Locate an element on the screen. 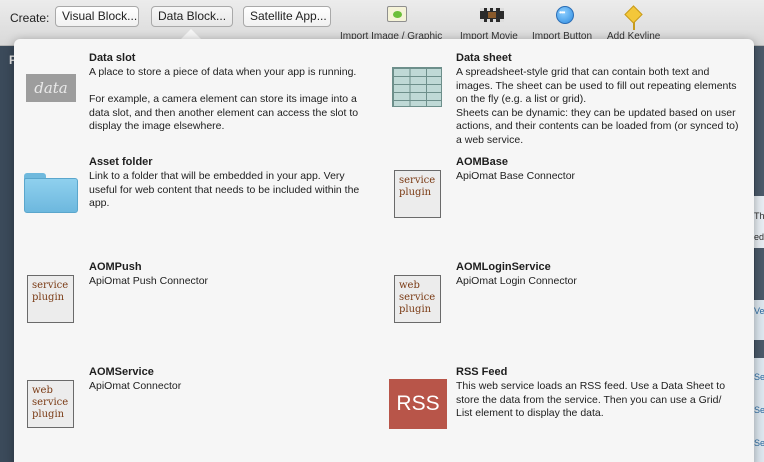 The width and height of the screenshot is (764, 462). button-icon is located at coordinates (565, 15).